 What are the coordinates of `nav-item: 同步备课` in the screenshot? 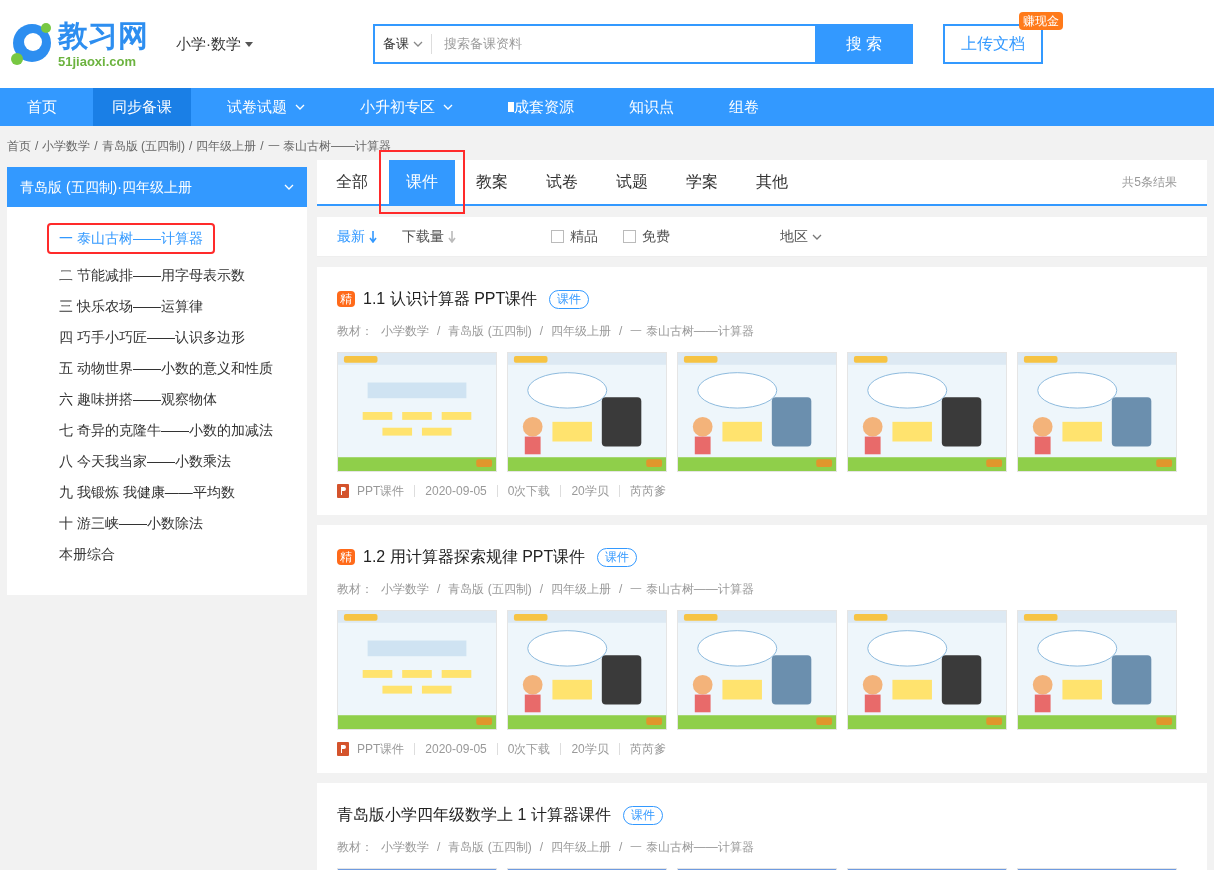 It's located at (142, 107).